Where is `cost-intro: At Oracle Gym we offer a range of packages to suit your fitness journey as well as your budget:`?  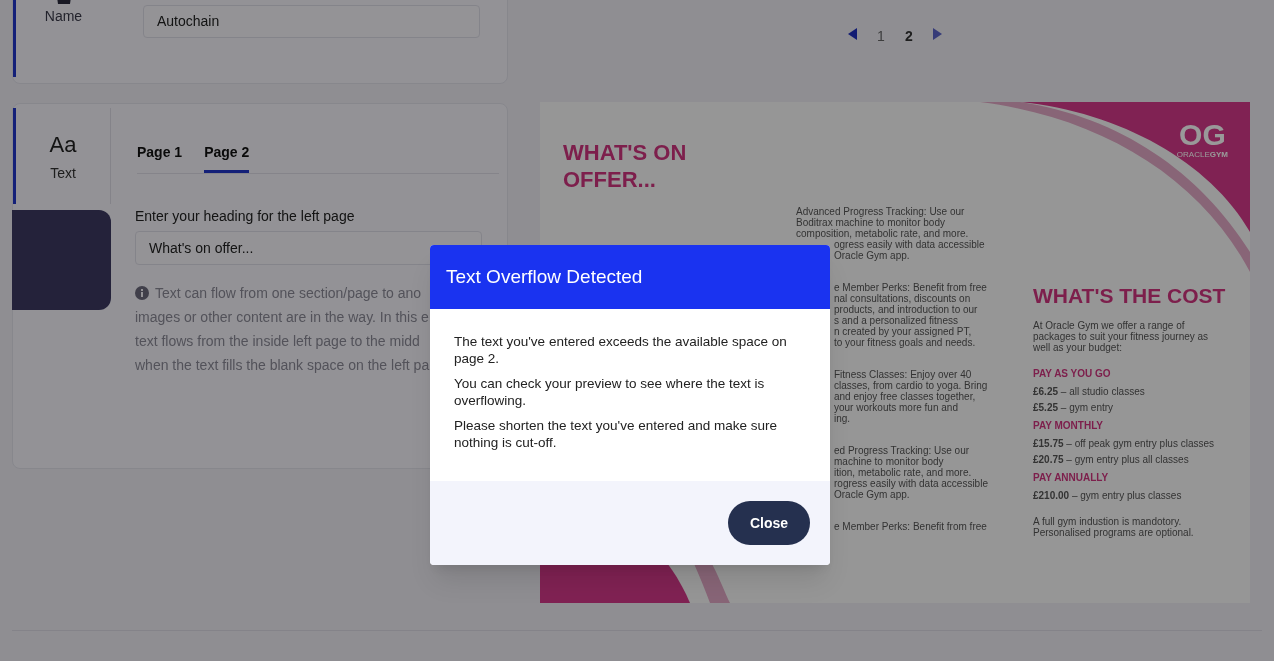 cost-intro: At Oracle Gym we offer a range of packages to suit your fitness journey as well as your budget: is located at coordinates (1121, 336).